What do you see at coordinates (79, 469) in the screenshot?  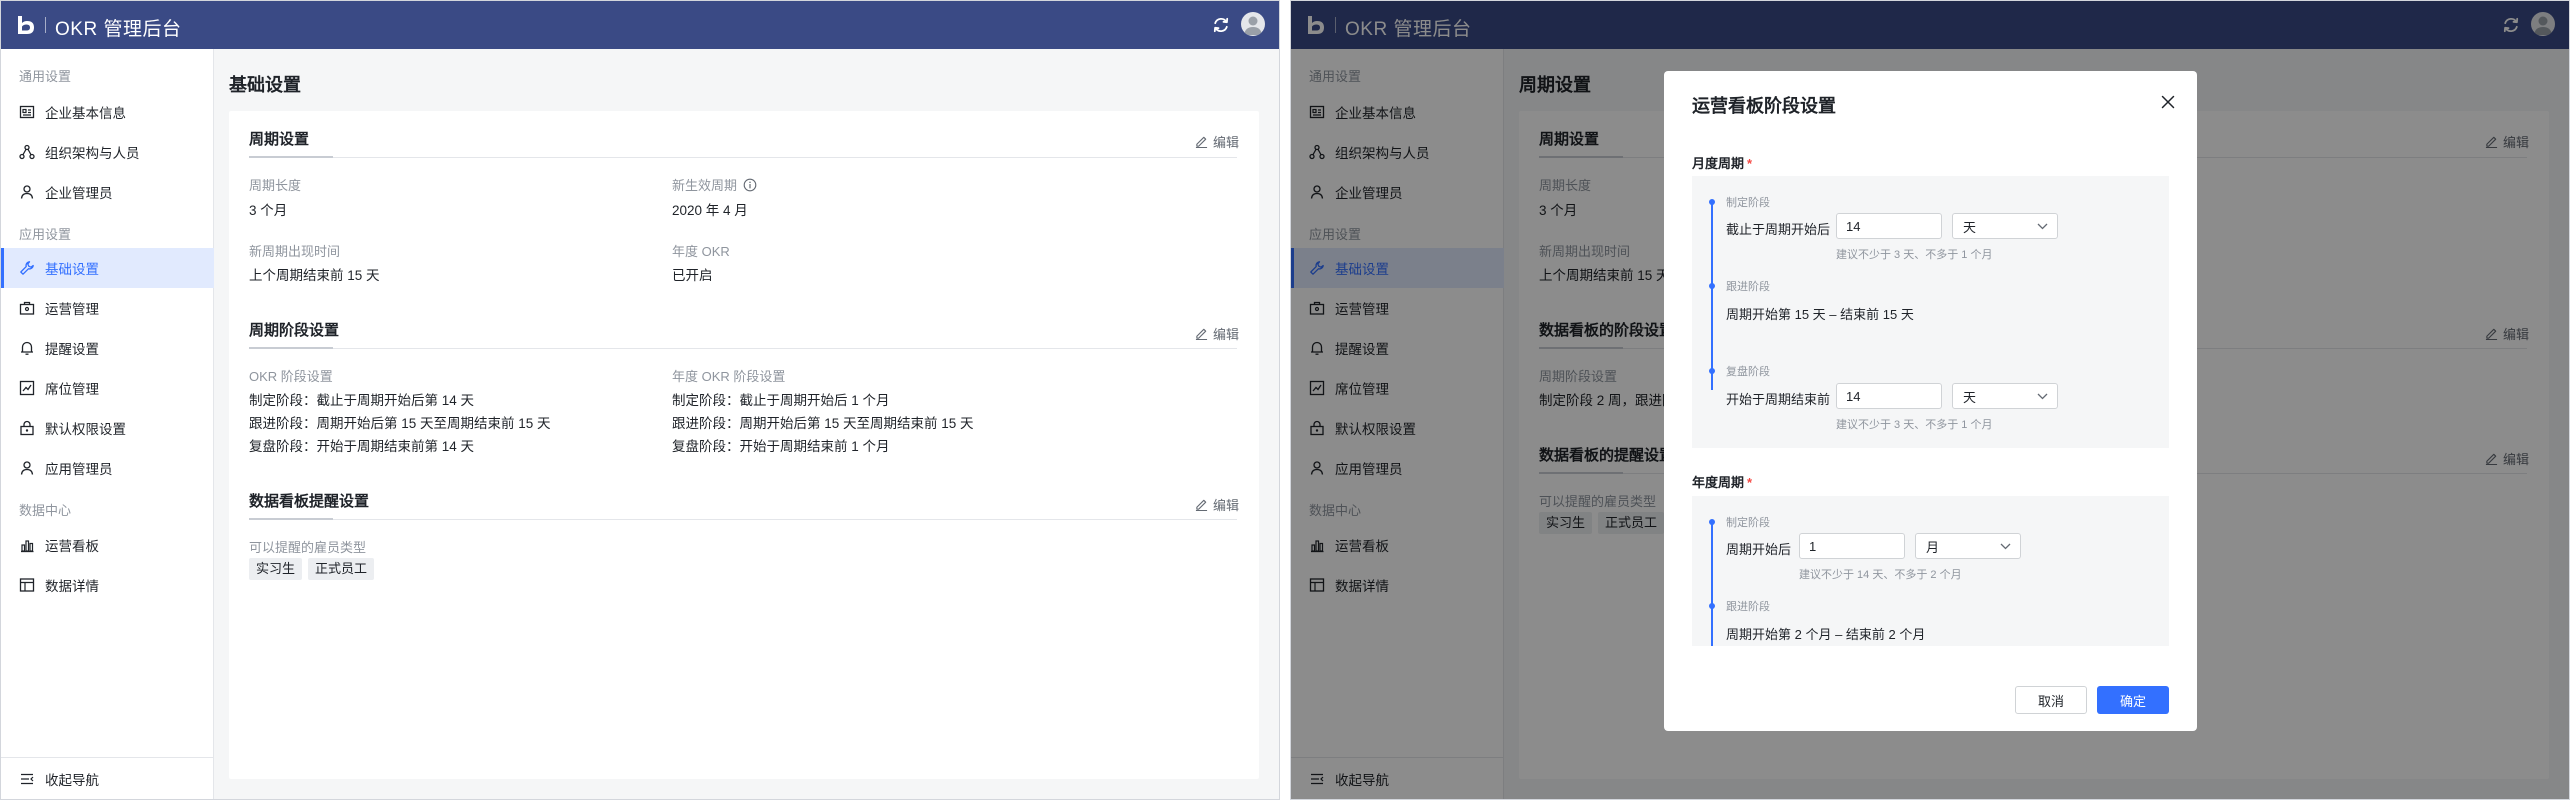 I see `sidebar-item-label: 应用管理员` at bounding box center [79, 469].